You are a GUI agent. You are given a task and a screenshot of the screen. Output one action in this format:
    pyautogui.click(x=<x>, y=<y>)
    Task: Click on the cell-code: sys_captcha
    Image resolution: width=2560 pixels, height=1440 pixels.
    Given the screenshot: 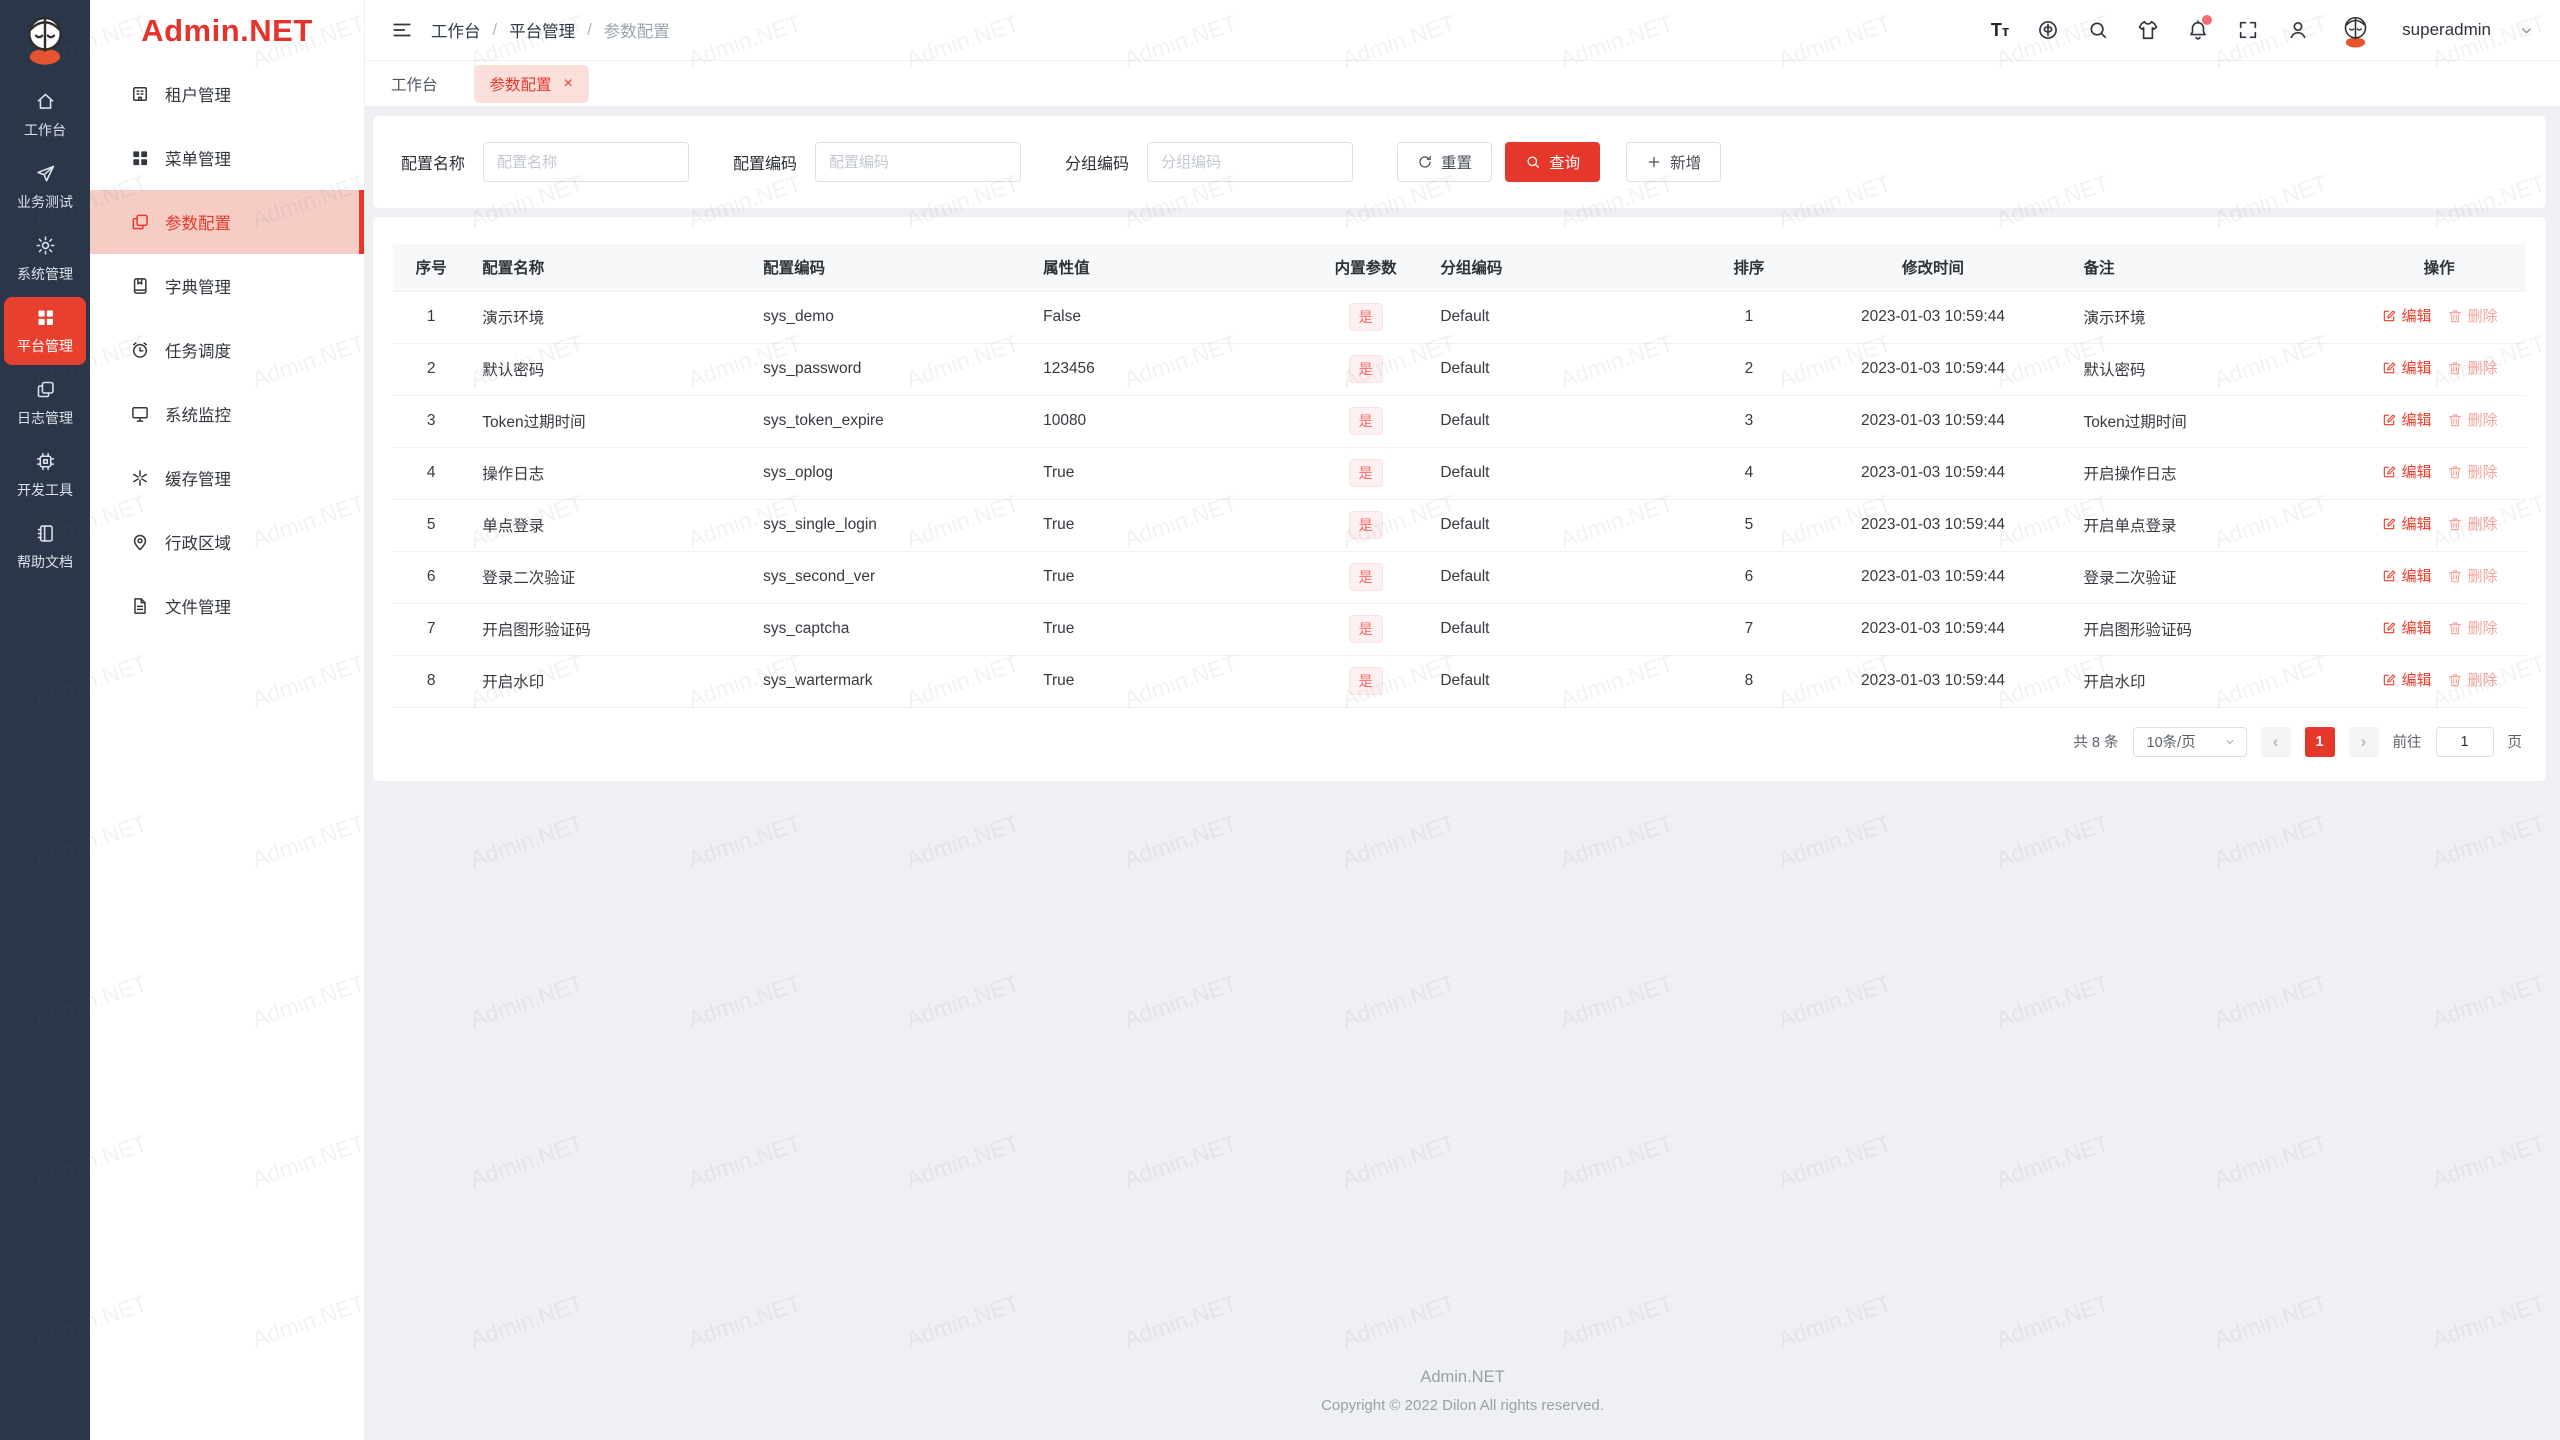 What is the action you would take?
    pyautogui.click(x=890, y=629)
    